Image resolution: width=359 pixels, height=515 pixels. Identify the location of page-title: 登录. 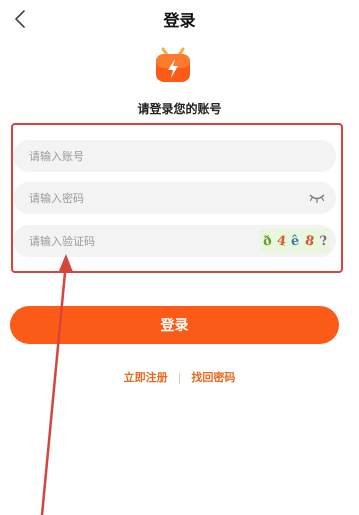
(179, 20).